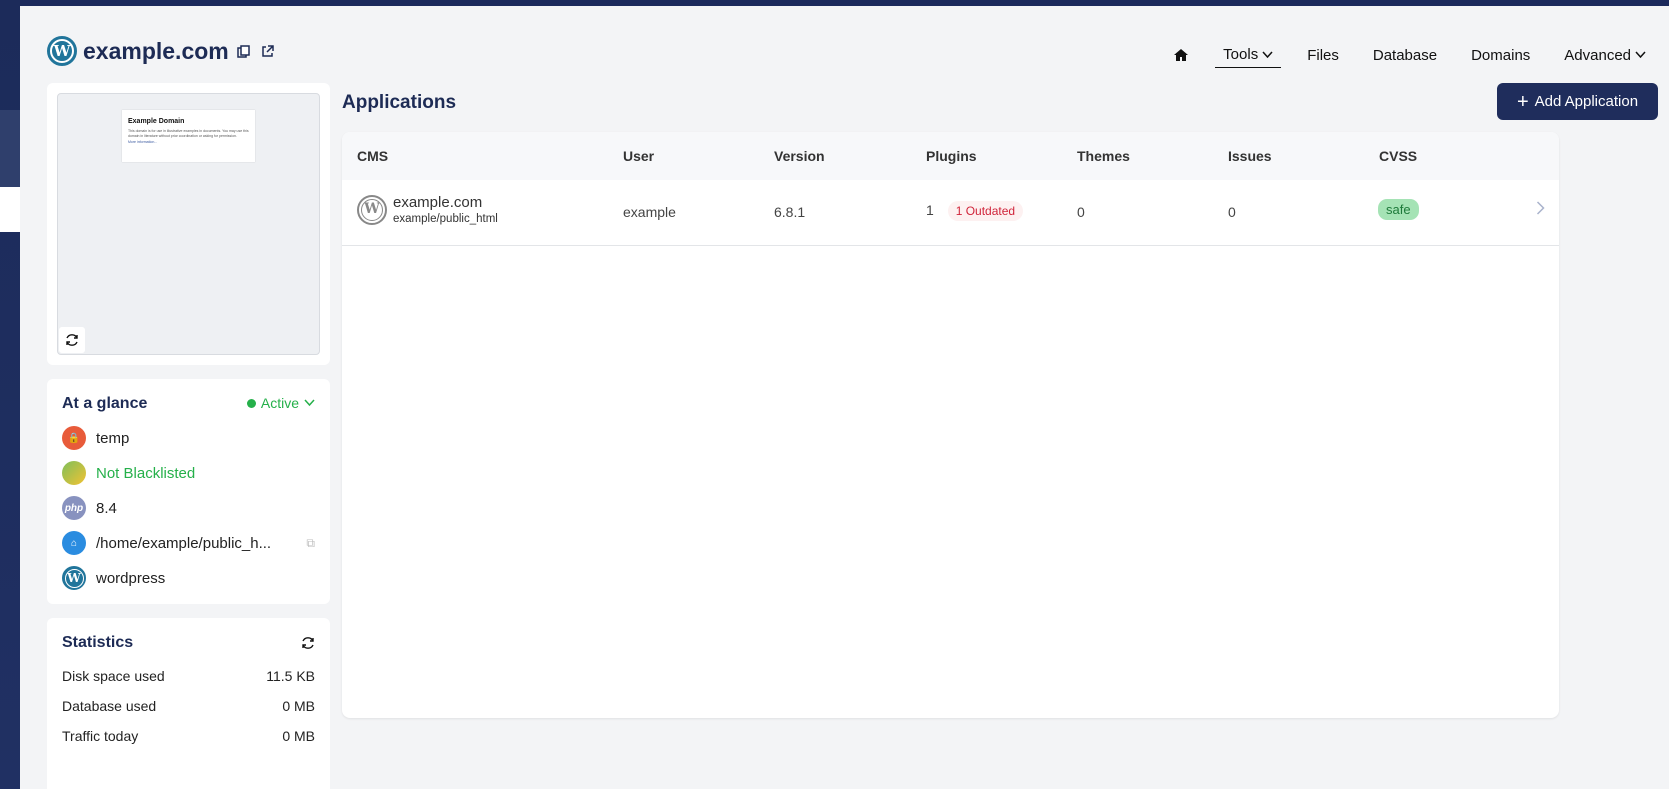 The height and width of the screenshot is (789, 1669). Describe the element at coordinates (188, 578) in the screenshot. I see `glance-row-app: W wordpress` at that location.